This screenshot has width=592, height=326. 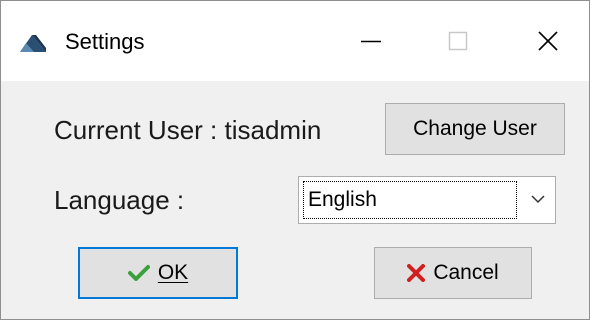 I want to click on language-selected-value: English, so click(x=410, y=200).